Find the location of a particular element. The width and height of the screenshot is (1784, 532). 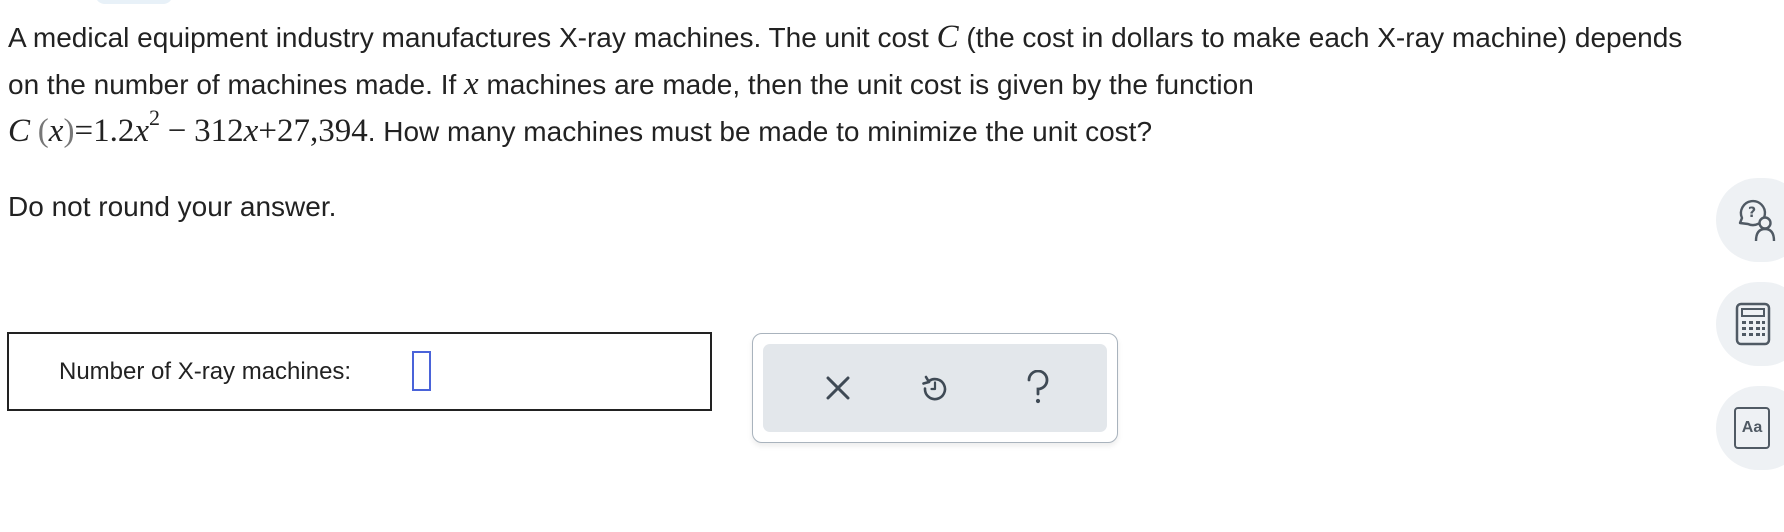

variable-c: C is located at coordinates (947, 37).